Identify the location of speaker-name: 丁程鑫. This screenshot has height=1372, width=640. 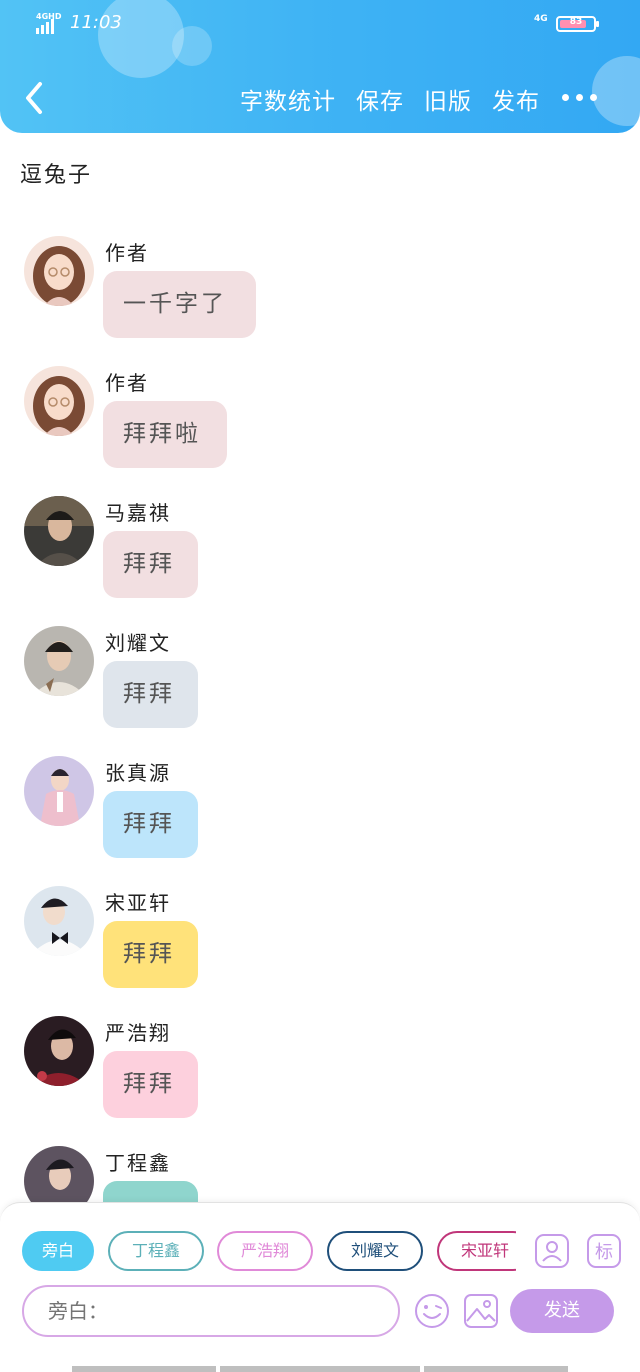
(138, 1163).